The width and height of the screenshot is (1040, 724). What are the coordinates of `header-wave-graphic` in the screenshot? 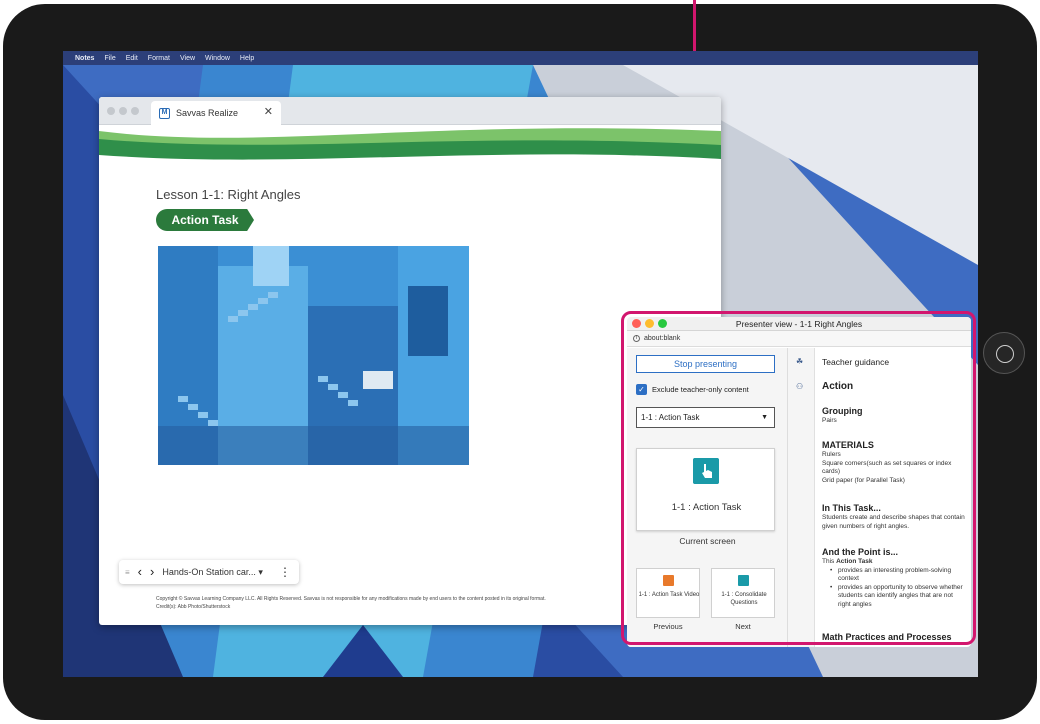 It's located at (410, 151).